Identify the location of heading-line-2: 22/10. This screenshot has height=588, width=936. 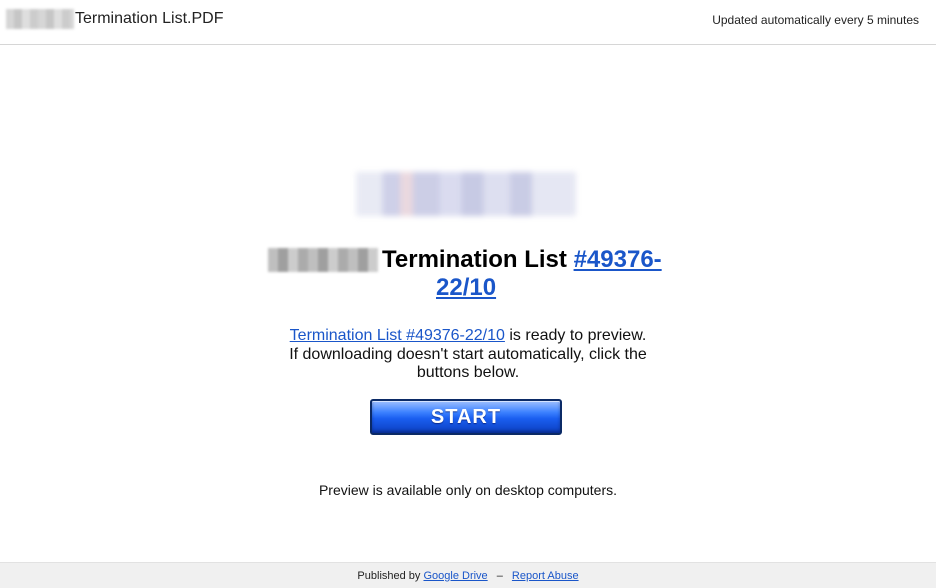
(466, 288).